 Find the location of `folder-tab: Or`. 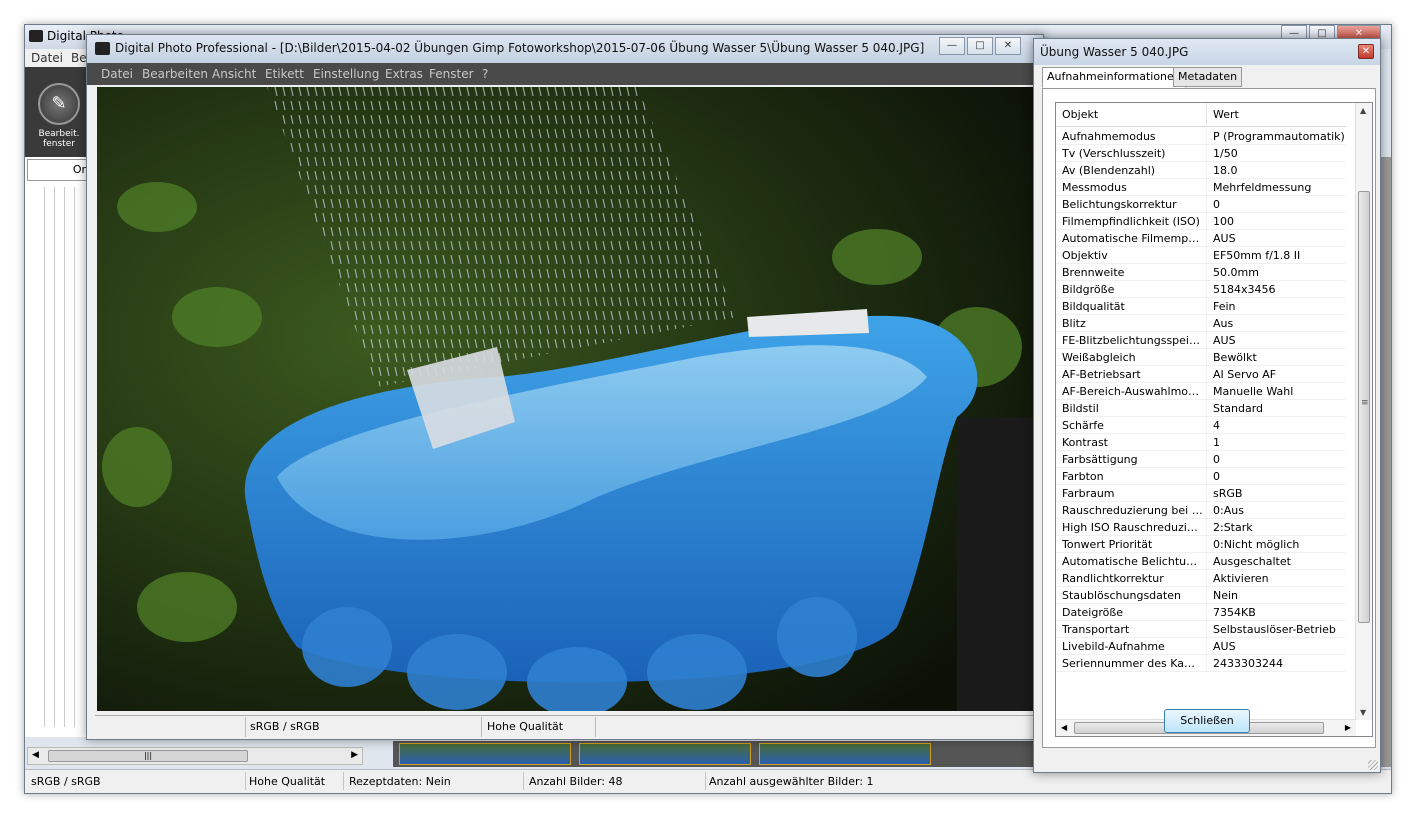

folder-tab: Or is located at coordinates (58, 170).